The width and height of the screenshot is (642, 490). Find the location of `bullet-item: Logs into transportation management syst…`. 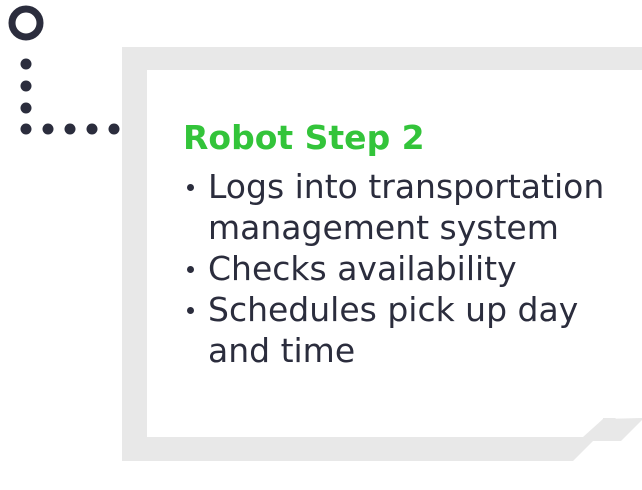

bullet-item: Logs into transportation management syst… is located at coordinates (398, 207).